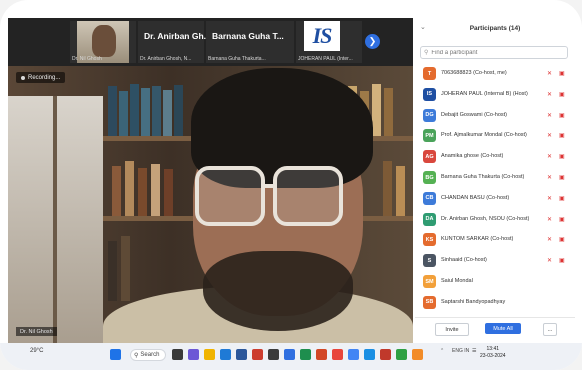  What do you see at coordinates (305, 354) in the screenshot?
I see `excel-icon` at bounding box center [305, 354].